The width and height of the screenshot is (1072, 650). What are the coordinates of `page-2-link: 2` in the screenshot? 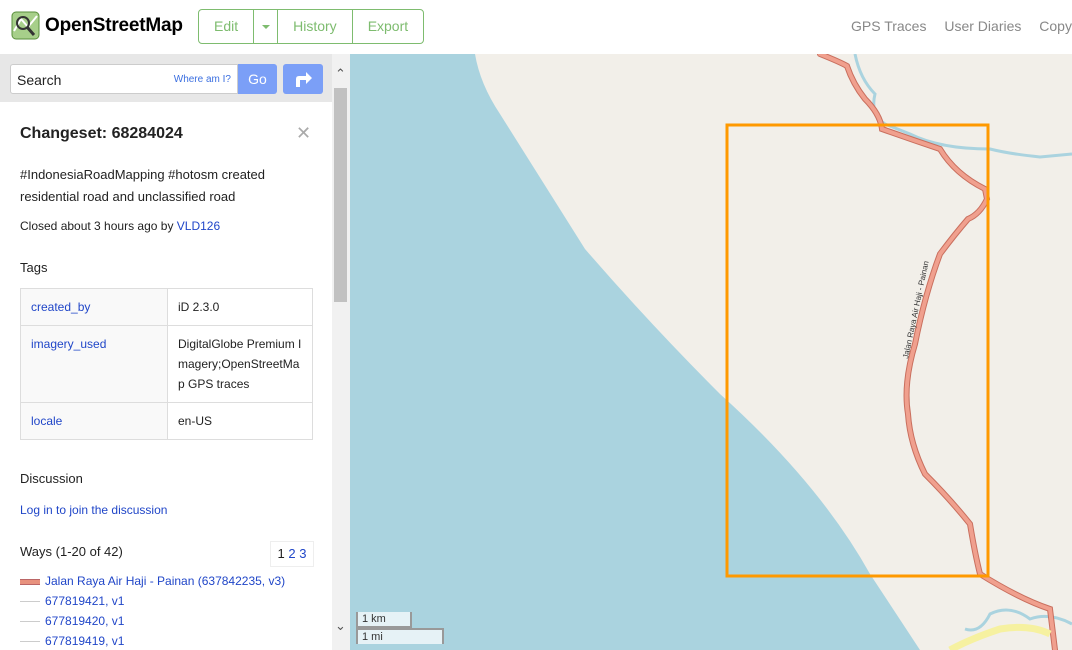 It's located at (291, 553).